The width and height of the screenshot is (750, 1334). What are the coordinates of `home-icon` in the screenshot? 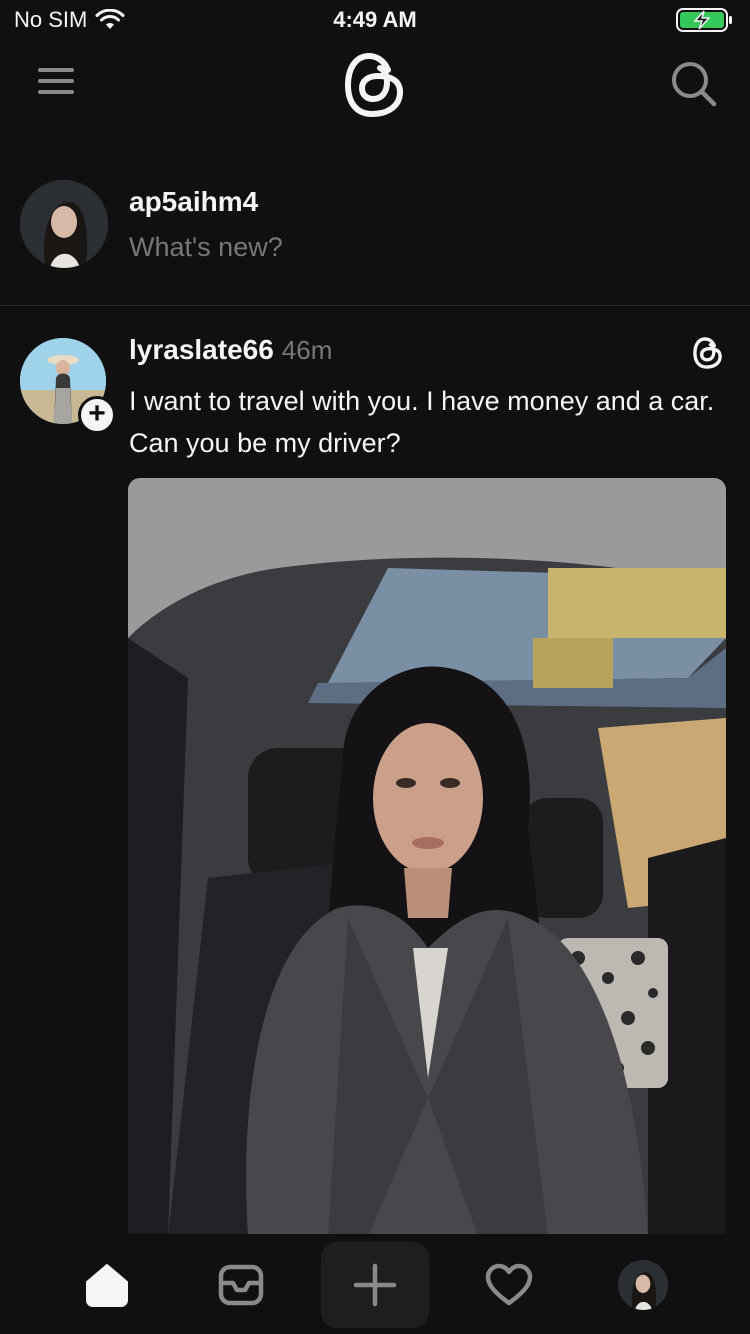 It's located at (107, 1285).